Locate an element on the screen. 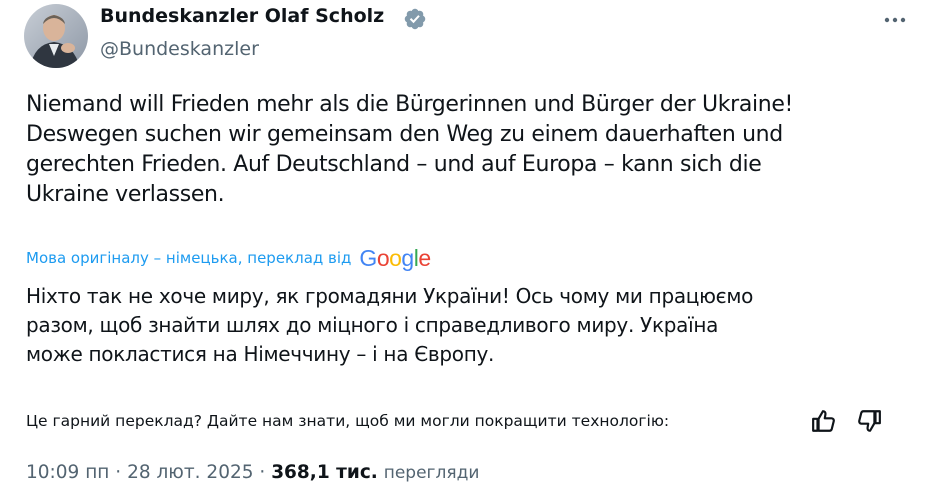  tweet-date: 28 лют. 2025 is located at coordinates (190, 472).